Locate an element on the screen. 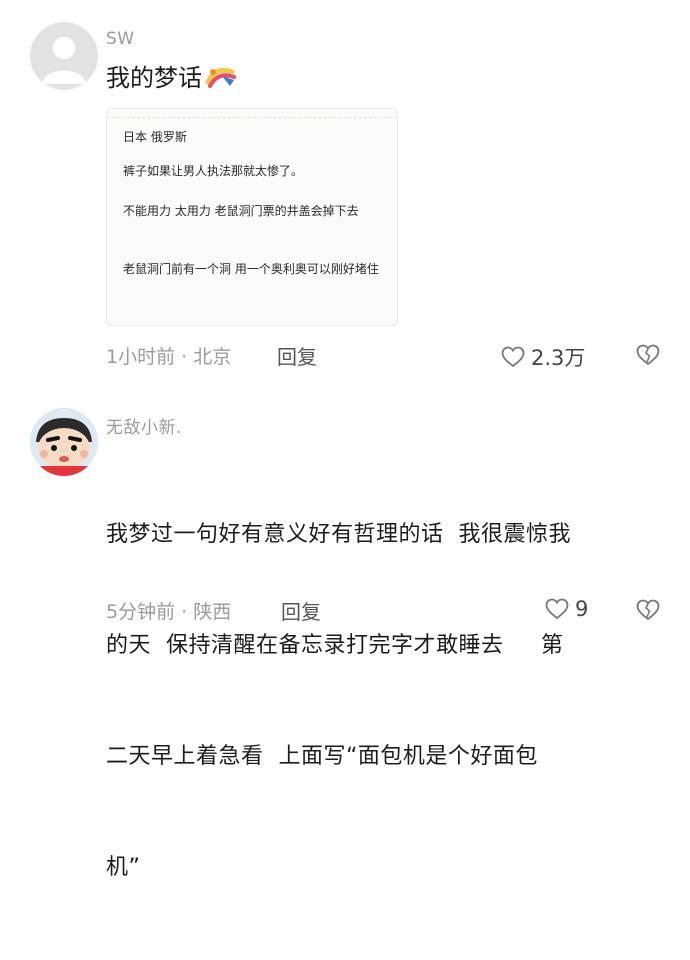 The height and width of the screenshot is (960, 690). comment-text-line: 的天 保持清醒在备忘录打完字才敢睡去 第 is located at coordinates (335, 645).